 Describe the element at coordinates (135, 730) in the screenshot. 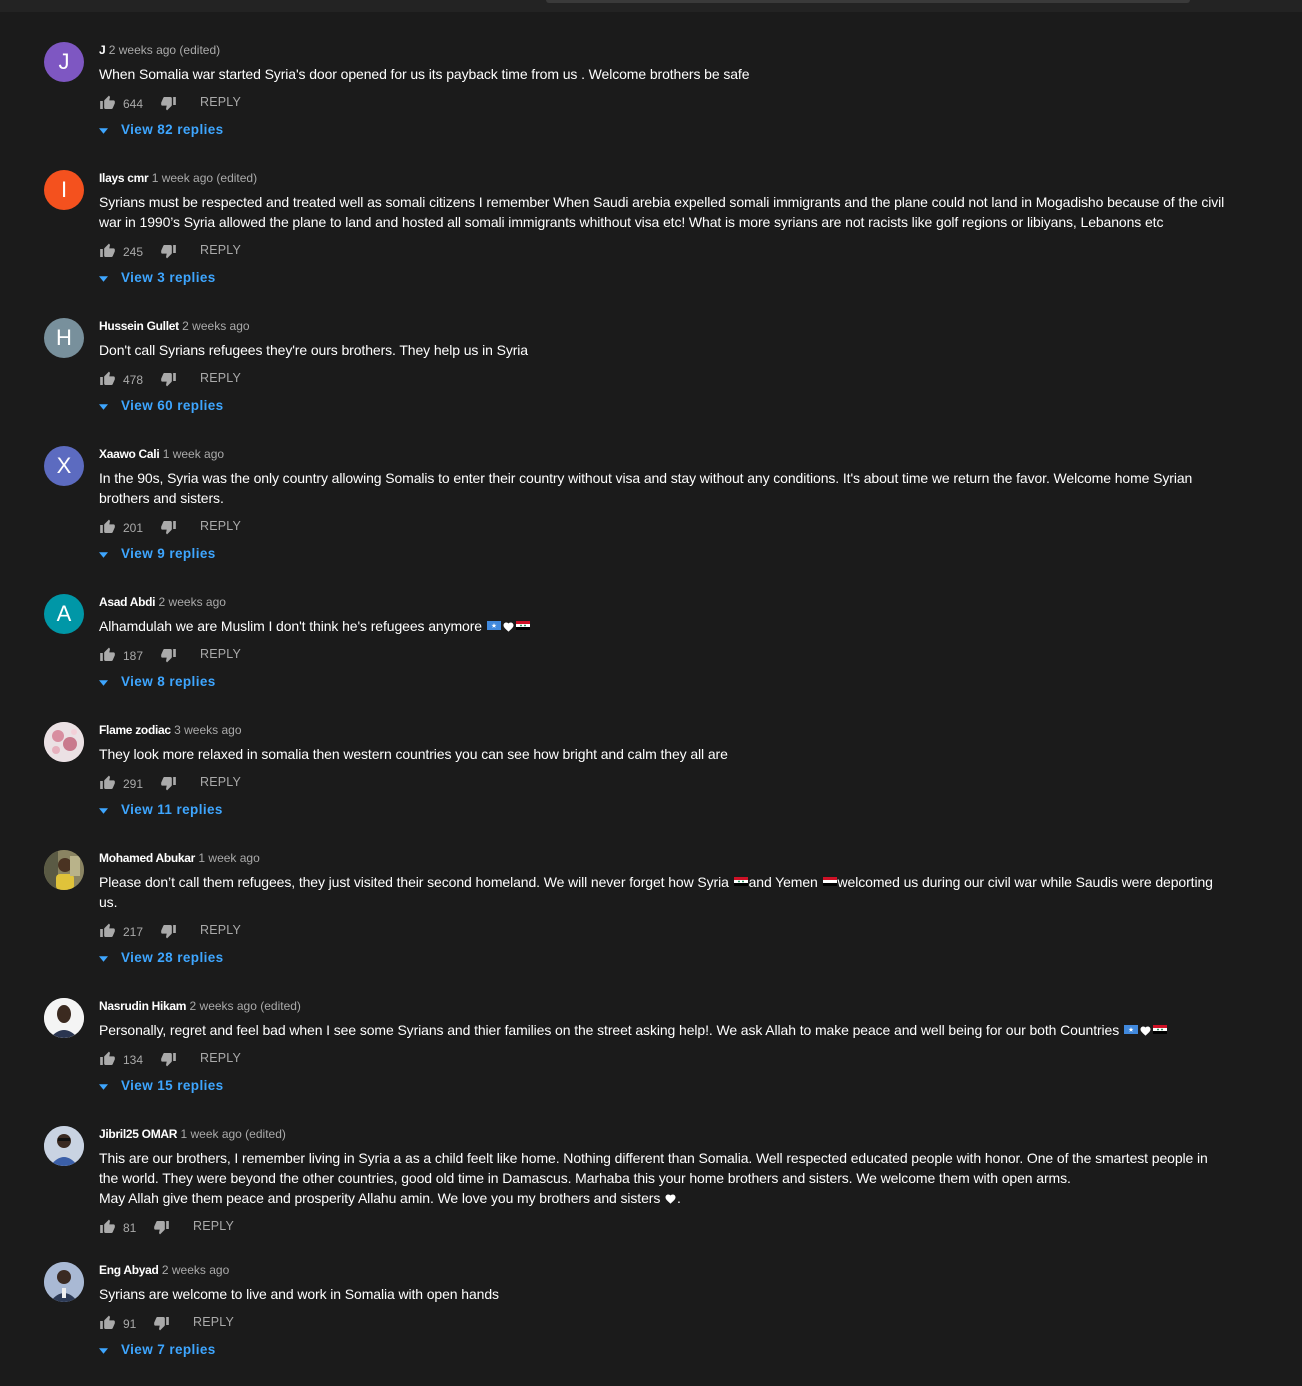

I see `author-name: Flame zodiac` at that location.